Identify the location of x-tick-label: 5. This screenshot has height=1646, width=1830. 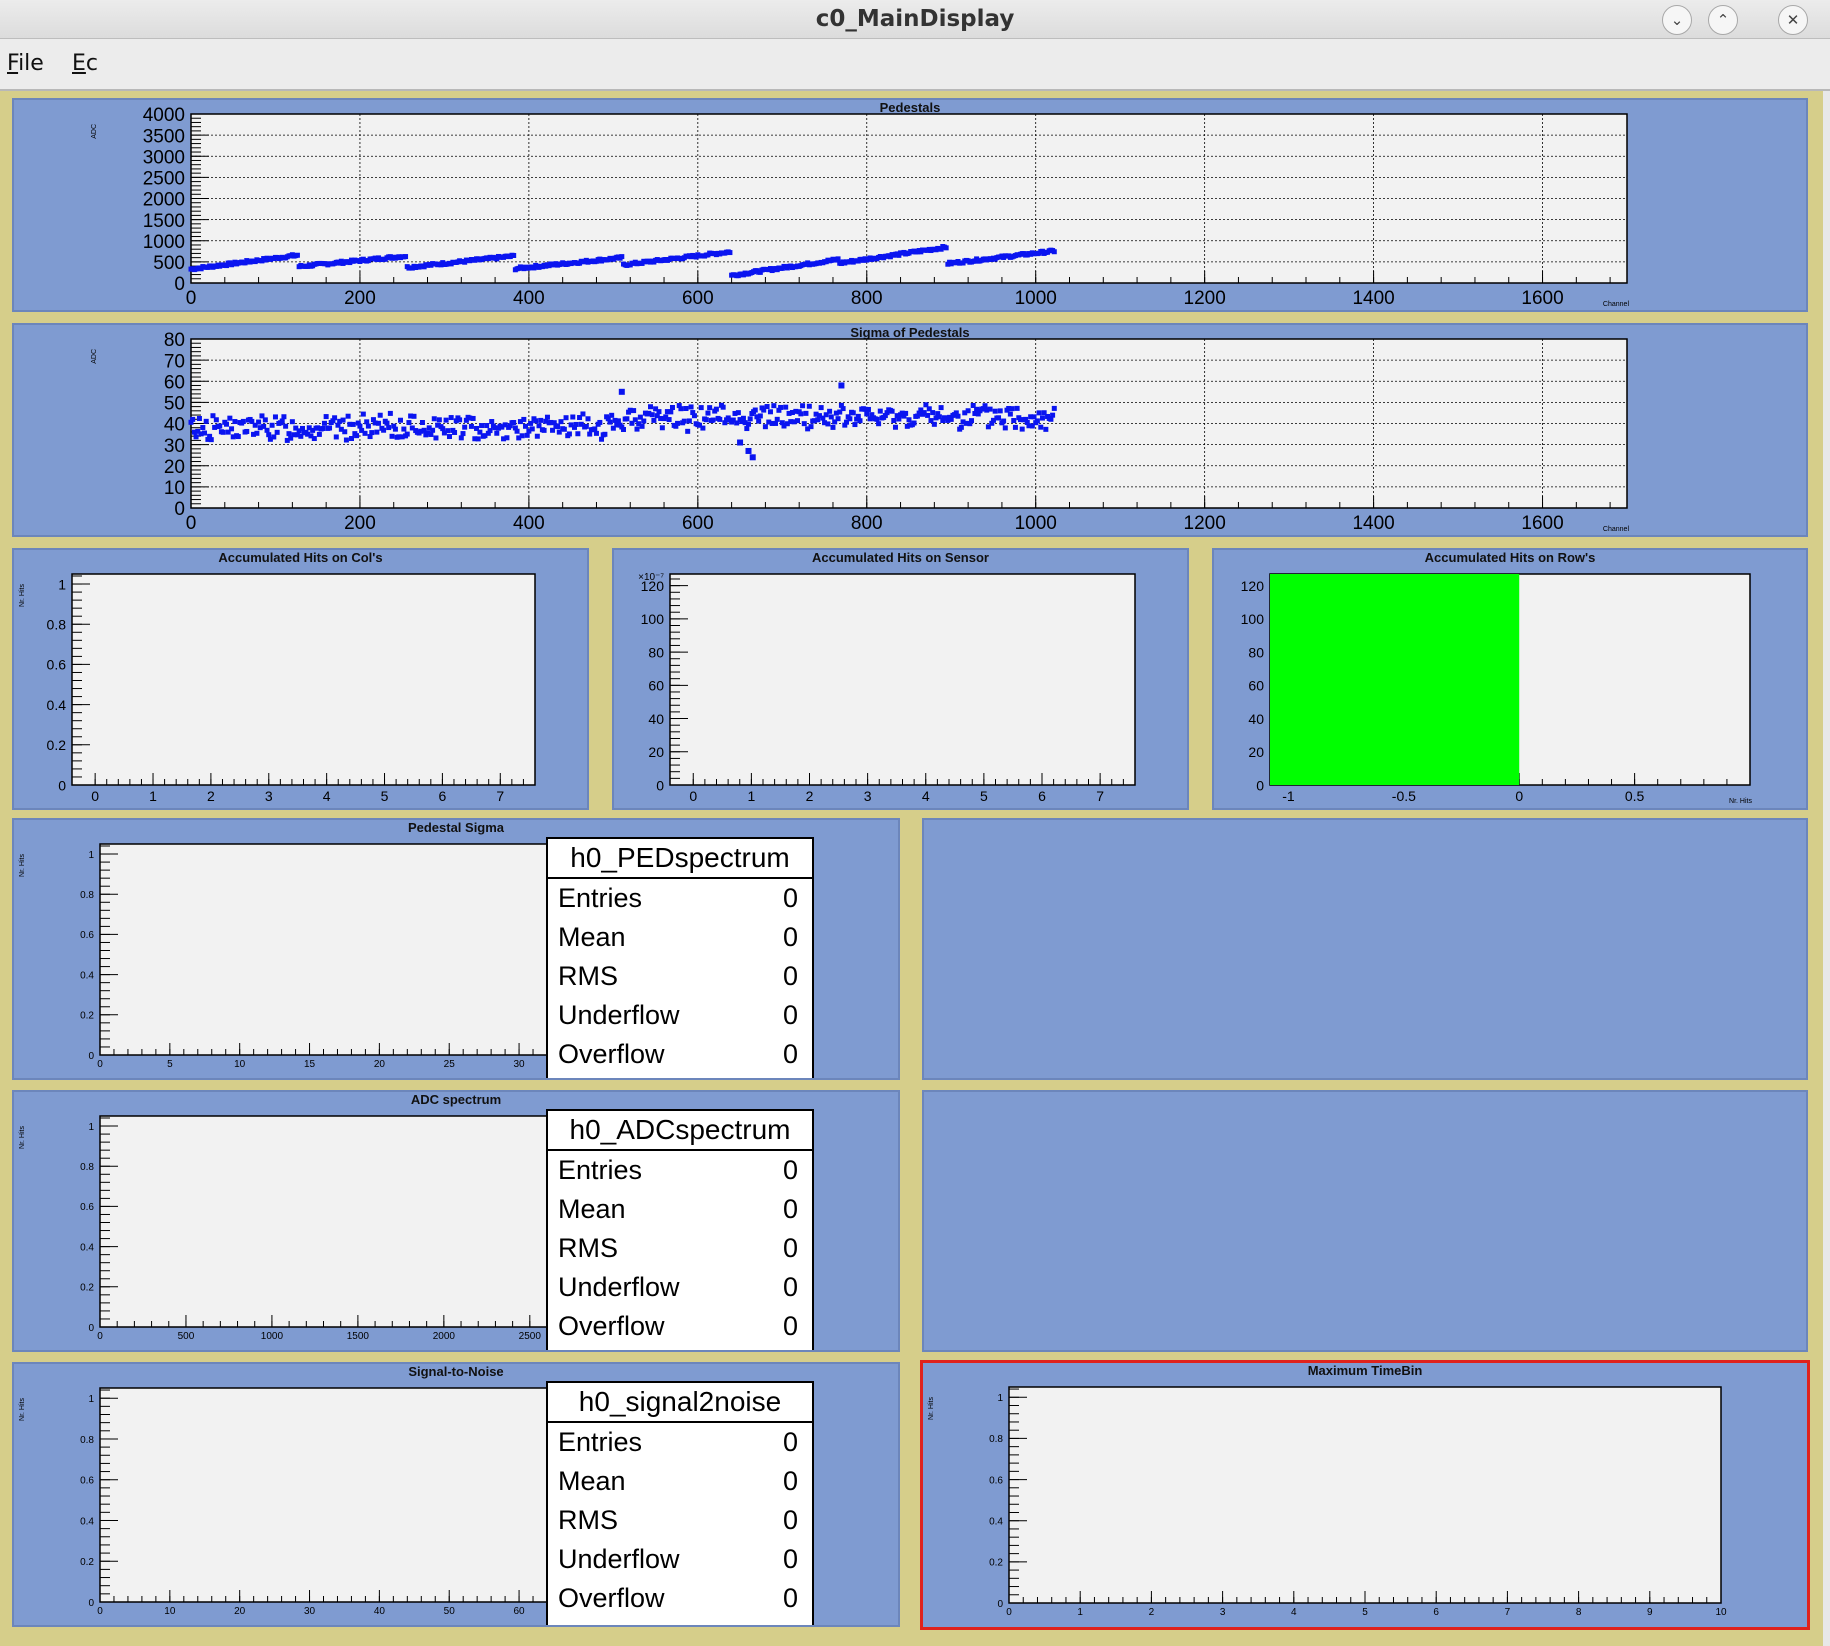
(385, 796).